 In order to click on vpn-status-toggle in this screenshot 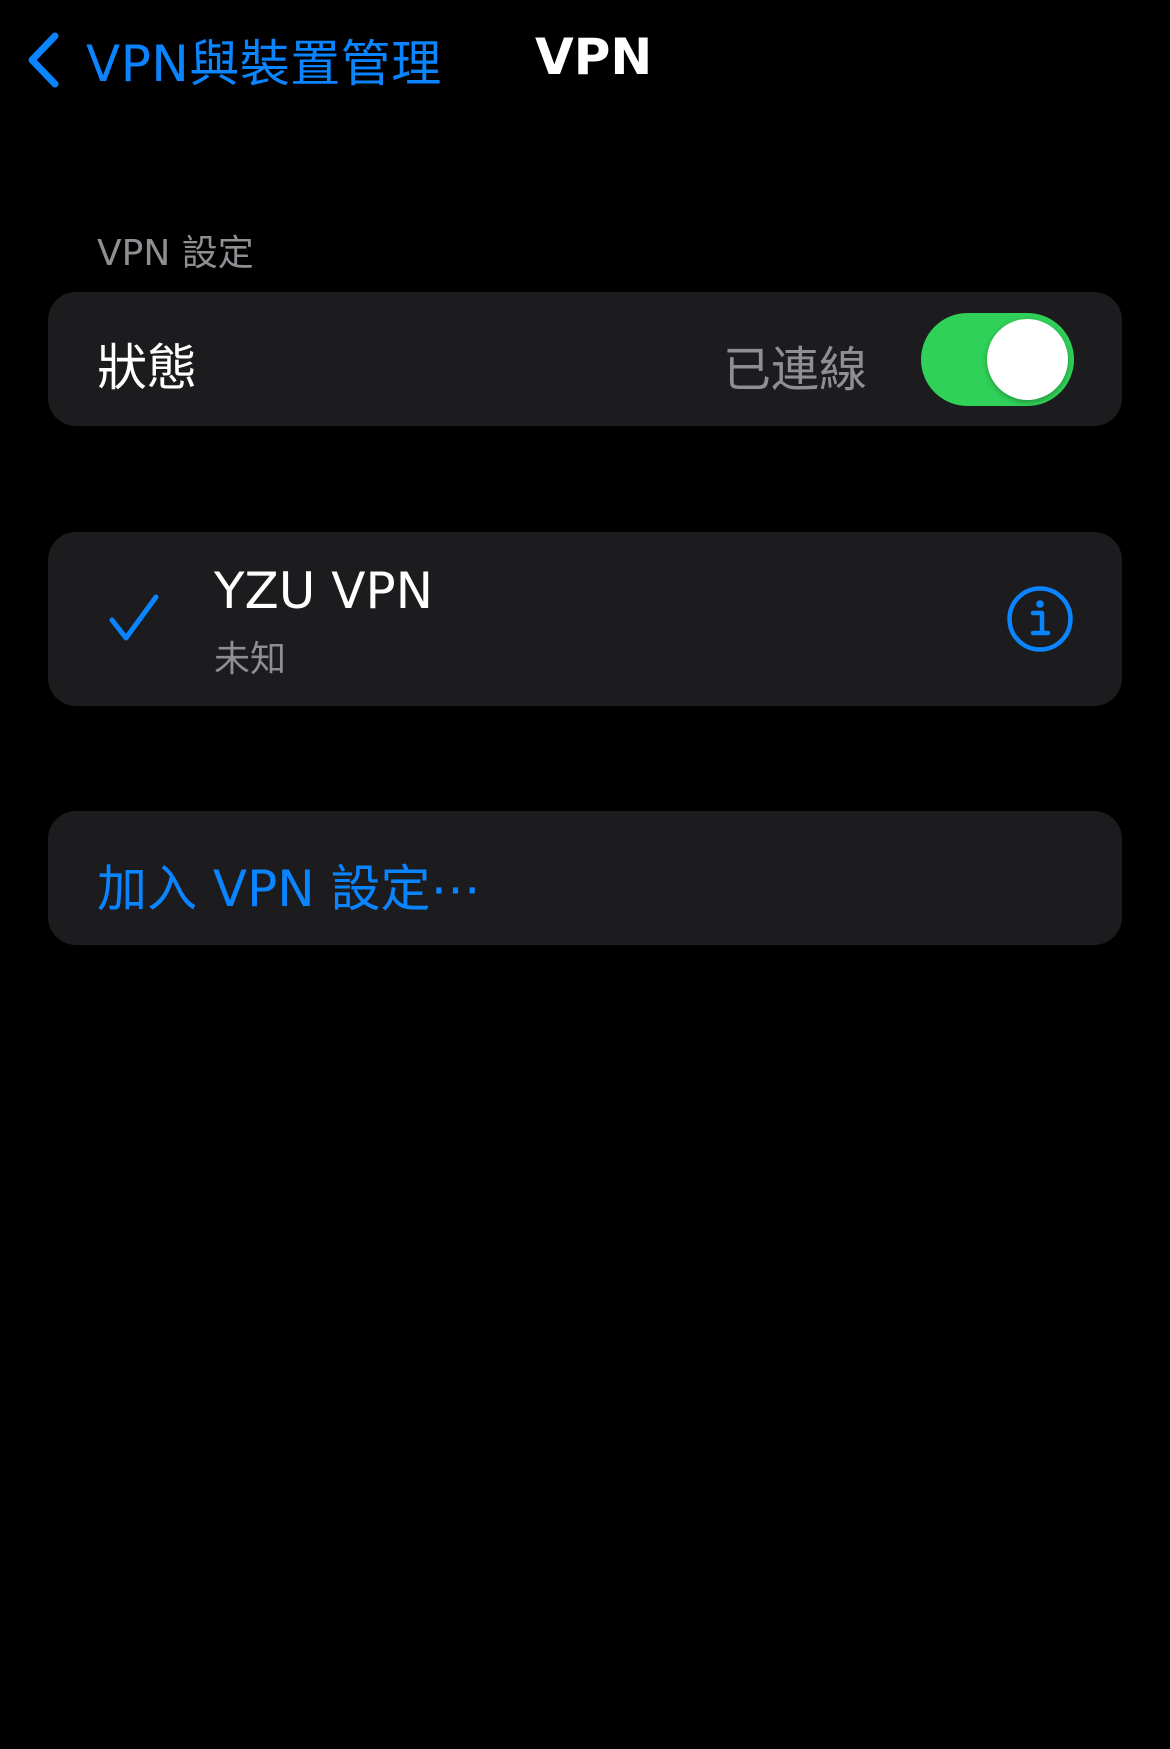, I will do `click(997, 359)`.